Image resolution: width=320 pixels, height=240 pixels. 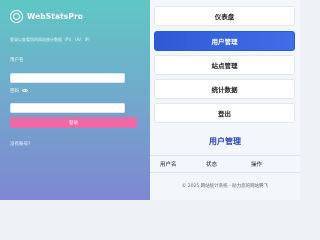 What do you see at coordinates (224, 113) in the screenshot?
I see `nav-item-logout: 登出` at bounding box center [224, 113].